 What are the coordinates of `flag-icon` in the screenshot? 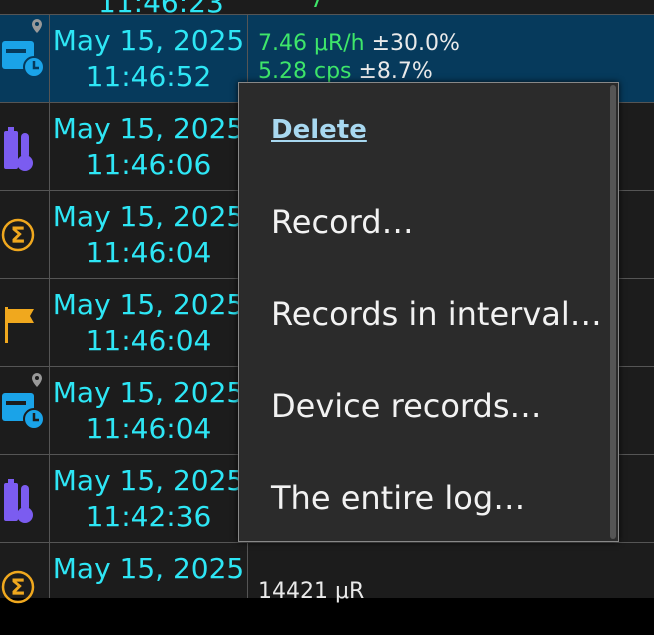 It's located at (19, 325).